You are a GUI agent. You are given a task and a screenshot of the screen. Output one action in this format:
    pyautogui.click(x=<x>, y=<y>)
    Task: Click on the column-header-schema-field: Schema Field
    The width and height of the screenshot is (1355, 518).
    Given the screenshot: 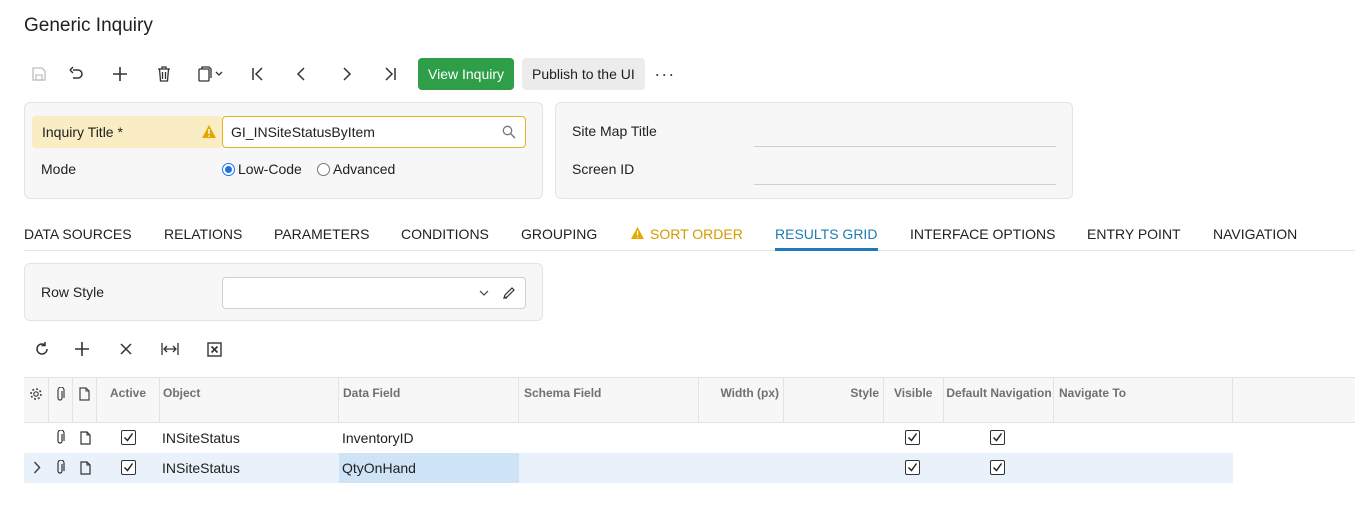 What is the action you would take?
    pyautogui.click(x=609, y=400)
    